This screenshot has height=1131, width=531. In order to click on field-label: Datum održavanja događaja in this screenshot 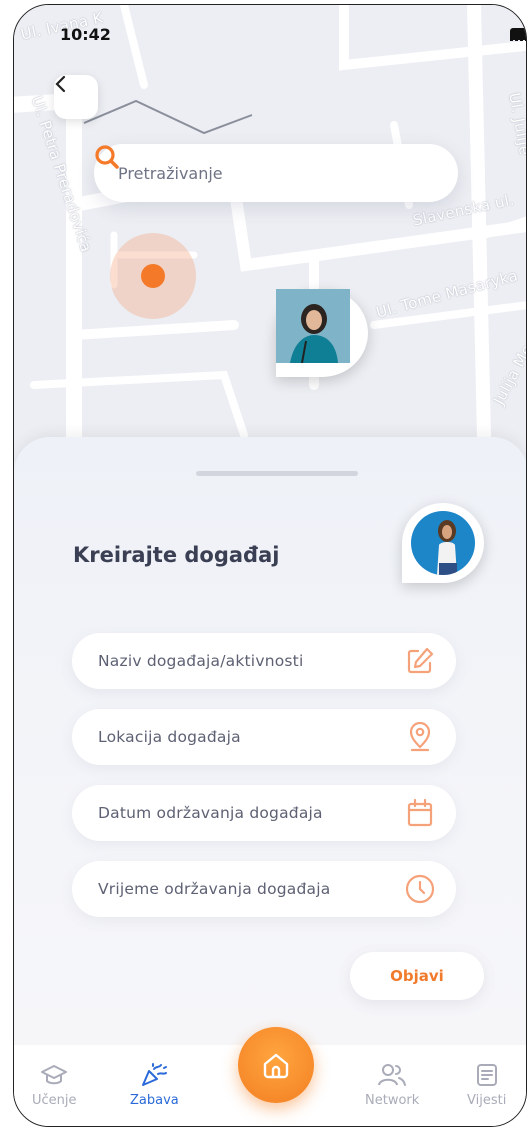, I will do `click(210, 813)`.